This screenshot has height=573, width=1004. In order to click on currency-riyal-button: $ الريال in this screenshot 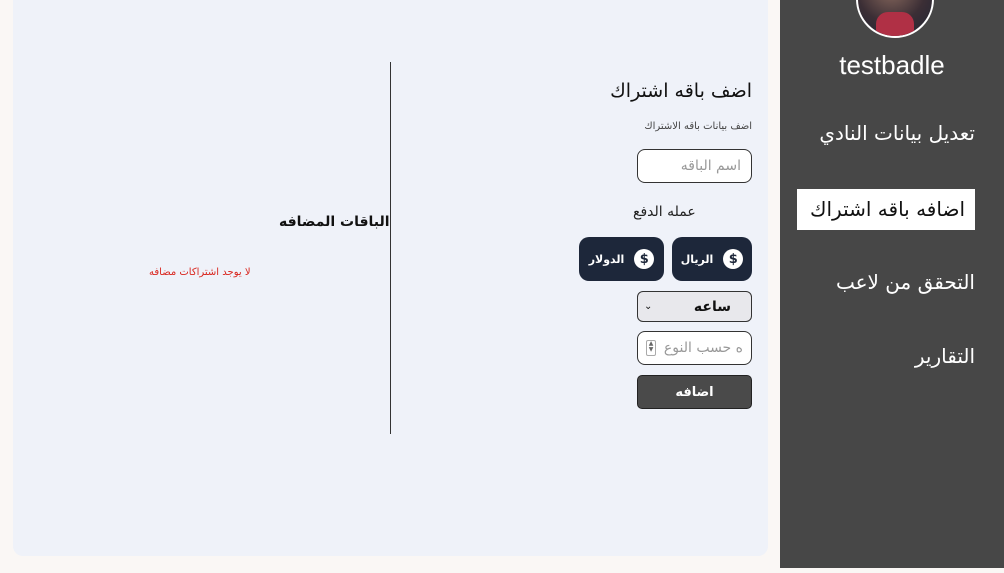, I will do `click(712, 259)`.